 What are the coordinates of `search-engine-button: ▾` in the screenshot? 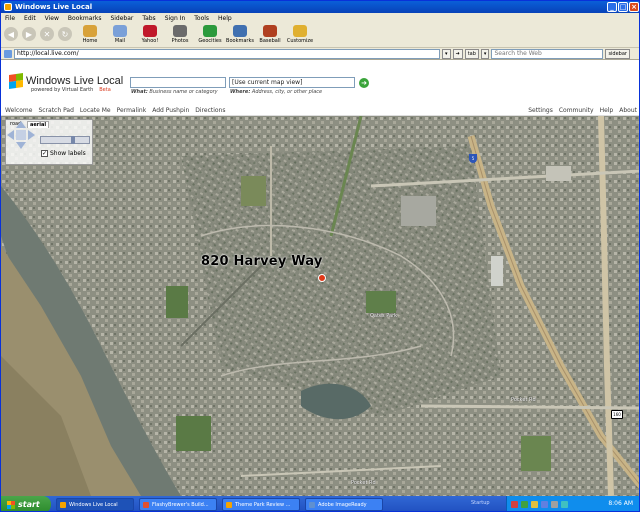 It's located at (485, 53).